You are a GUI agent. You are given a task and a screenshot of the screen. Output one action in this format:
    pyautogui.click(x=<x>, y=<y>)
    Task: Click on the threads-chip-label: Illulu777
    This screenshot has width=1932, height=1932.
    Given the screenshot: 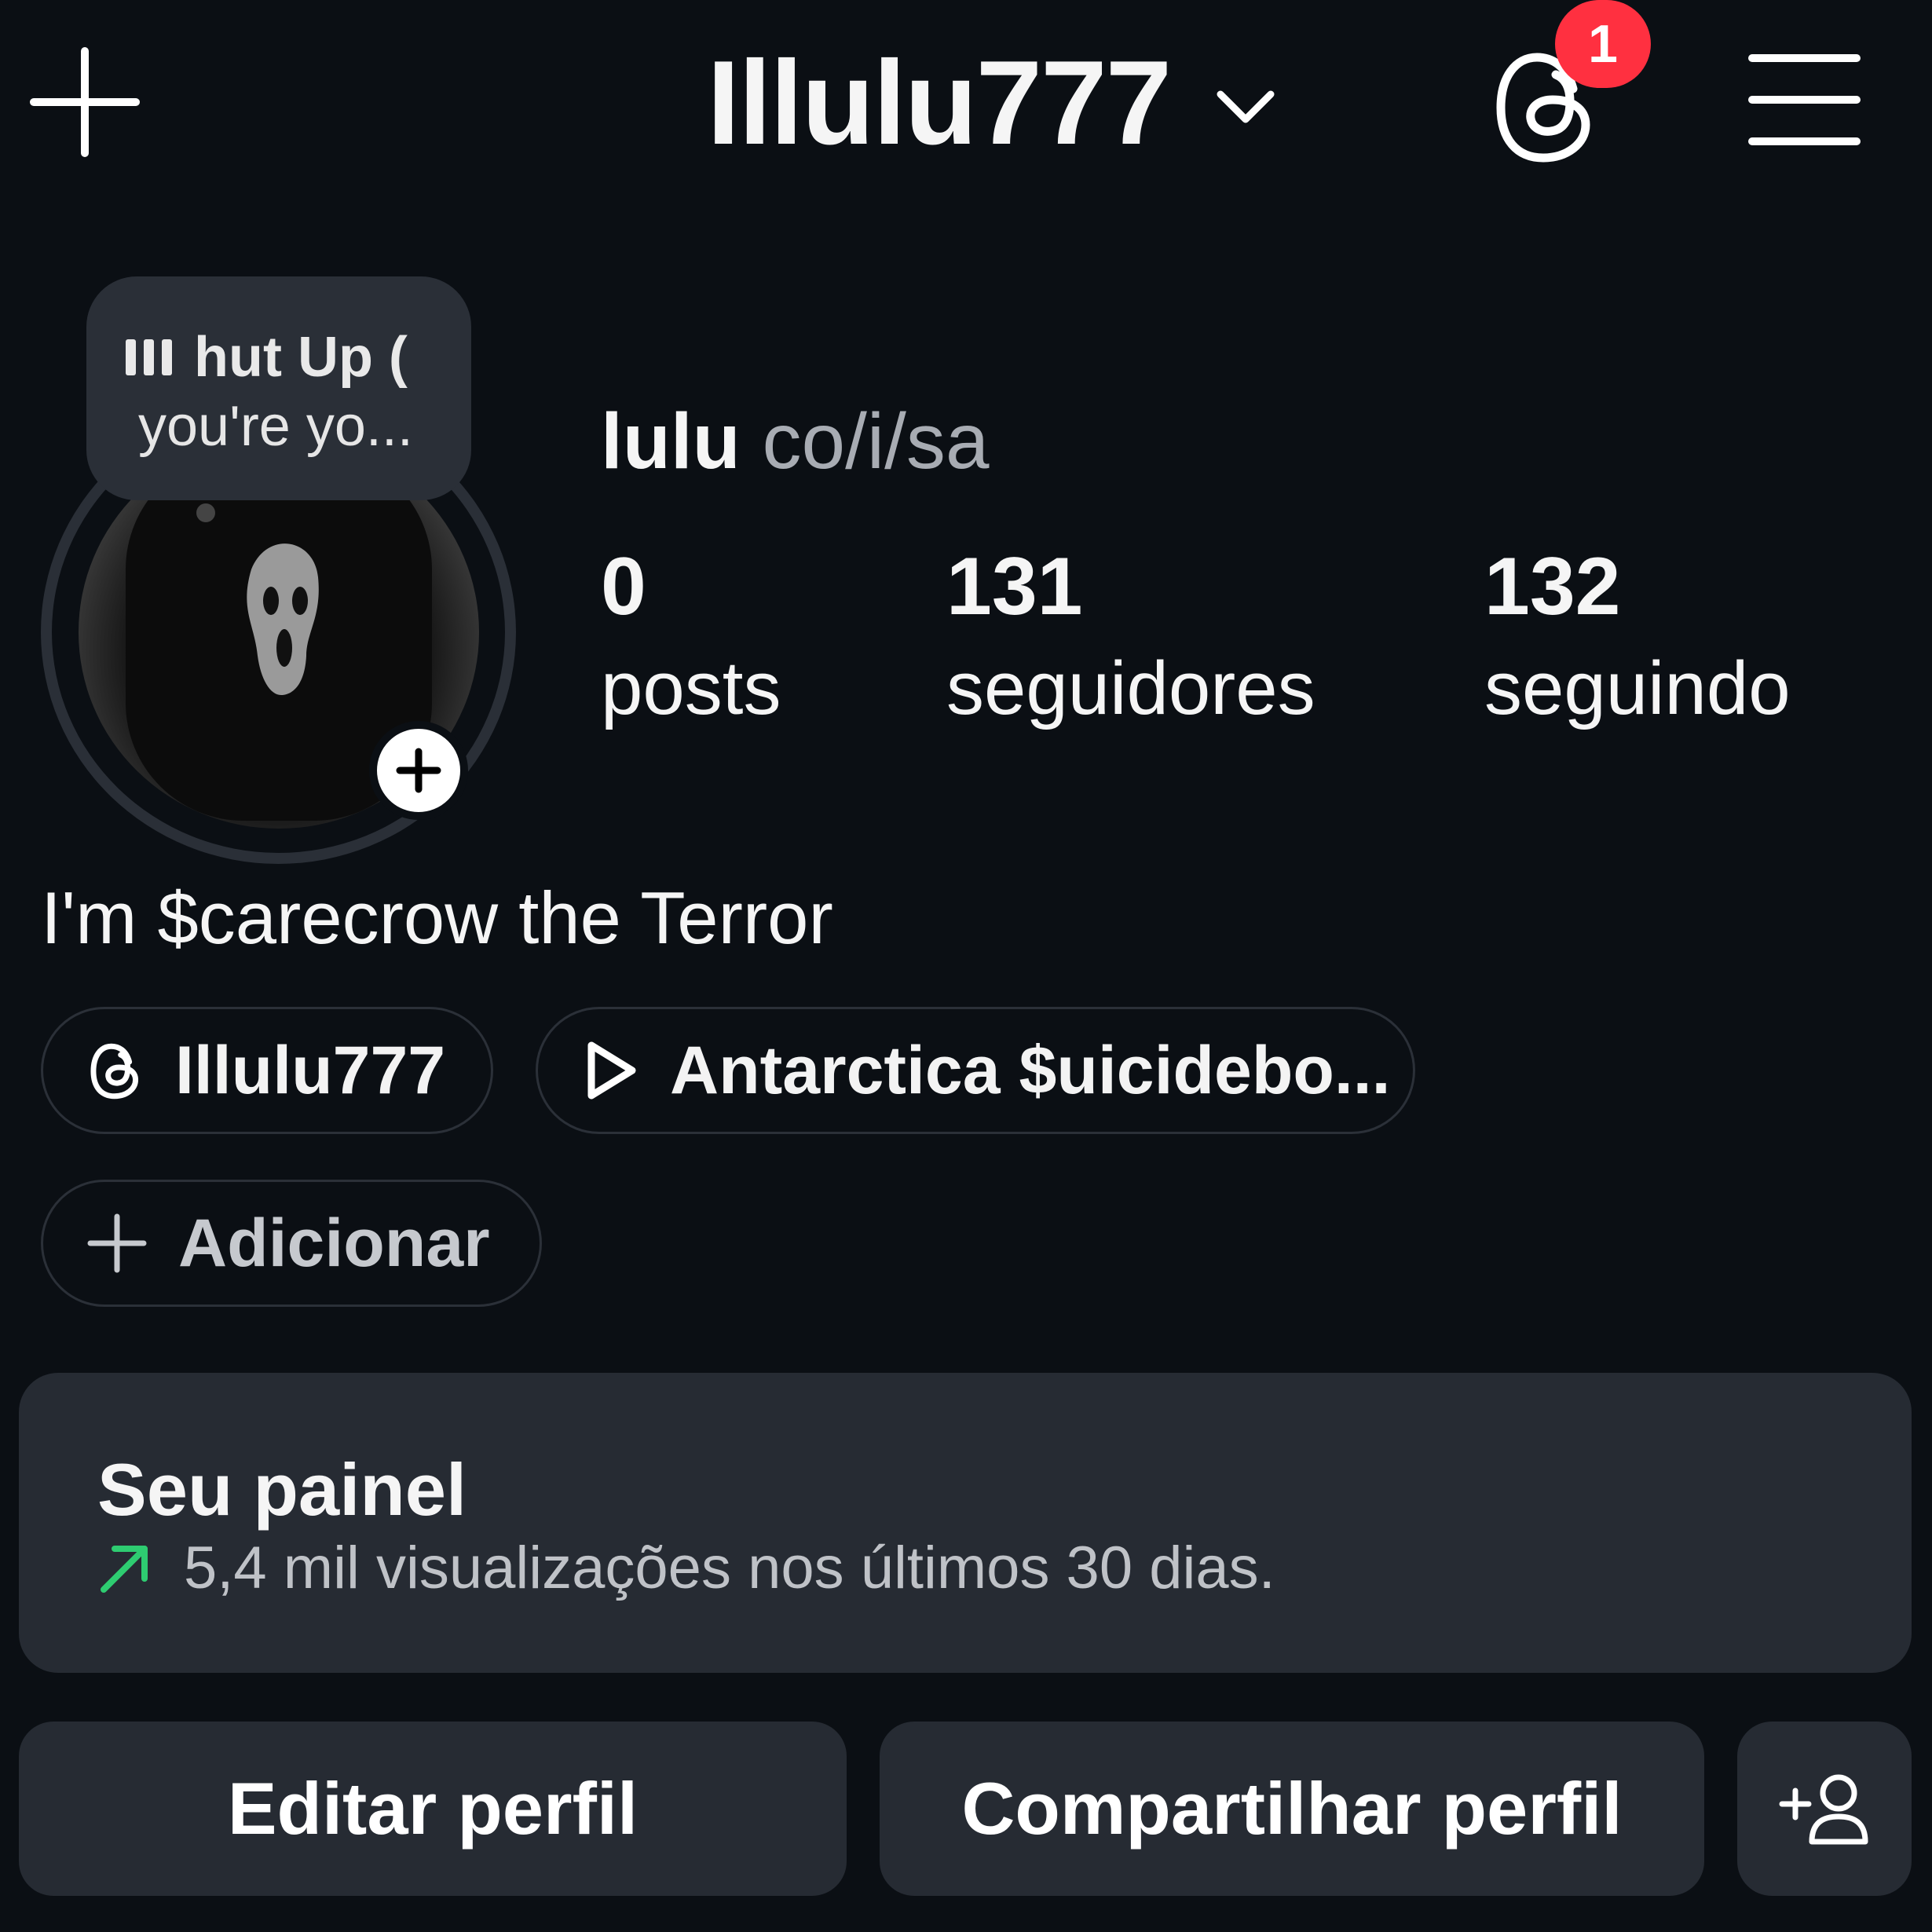 What is the action you would take?
    pyautogui.click(x=311, y=1070)
    